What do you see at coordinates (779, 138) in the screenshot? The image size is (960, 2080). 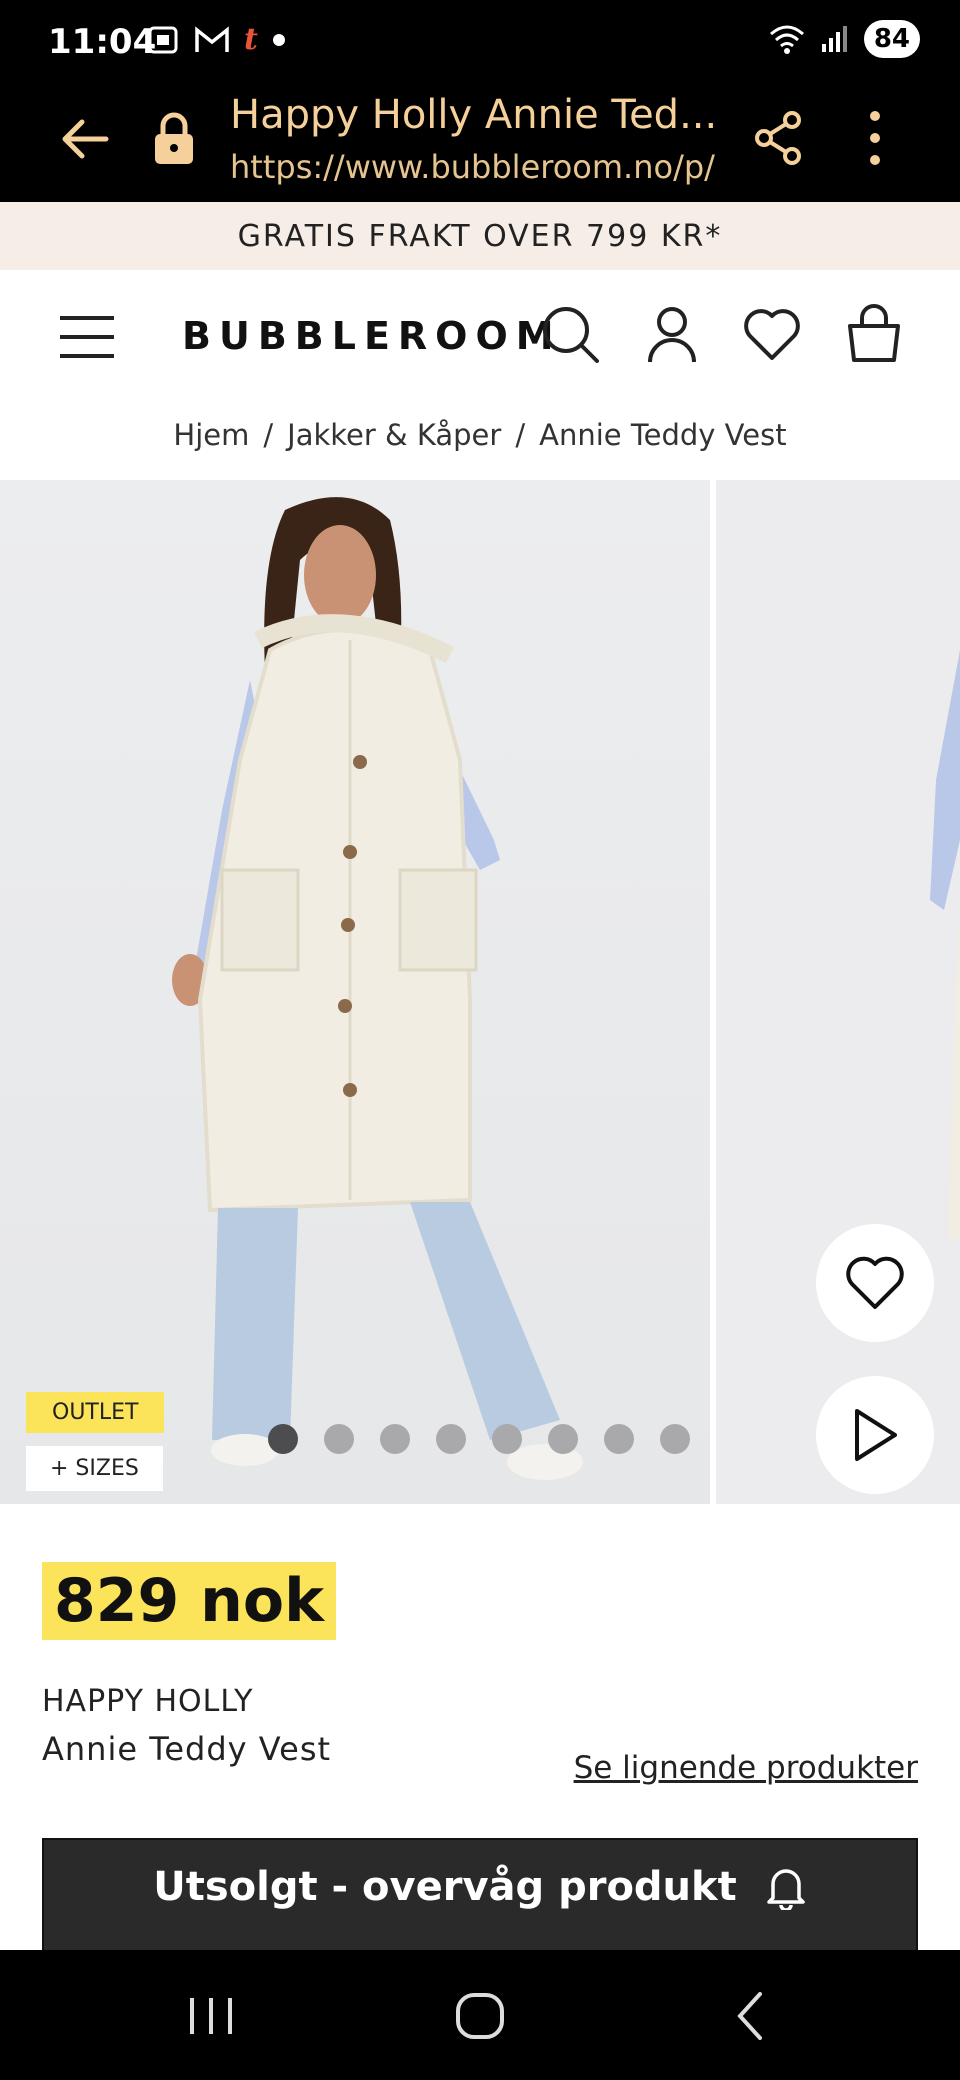 I see `share-icon` at bounding box center [779, 138].